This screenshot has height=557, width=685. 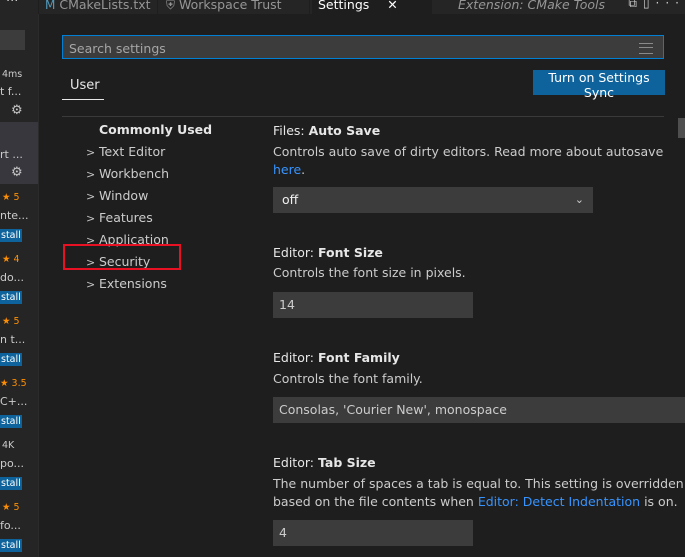 I want to click on description-text: based on the file contents when, so click(x=375, y=501).